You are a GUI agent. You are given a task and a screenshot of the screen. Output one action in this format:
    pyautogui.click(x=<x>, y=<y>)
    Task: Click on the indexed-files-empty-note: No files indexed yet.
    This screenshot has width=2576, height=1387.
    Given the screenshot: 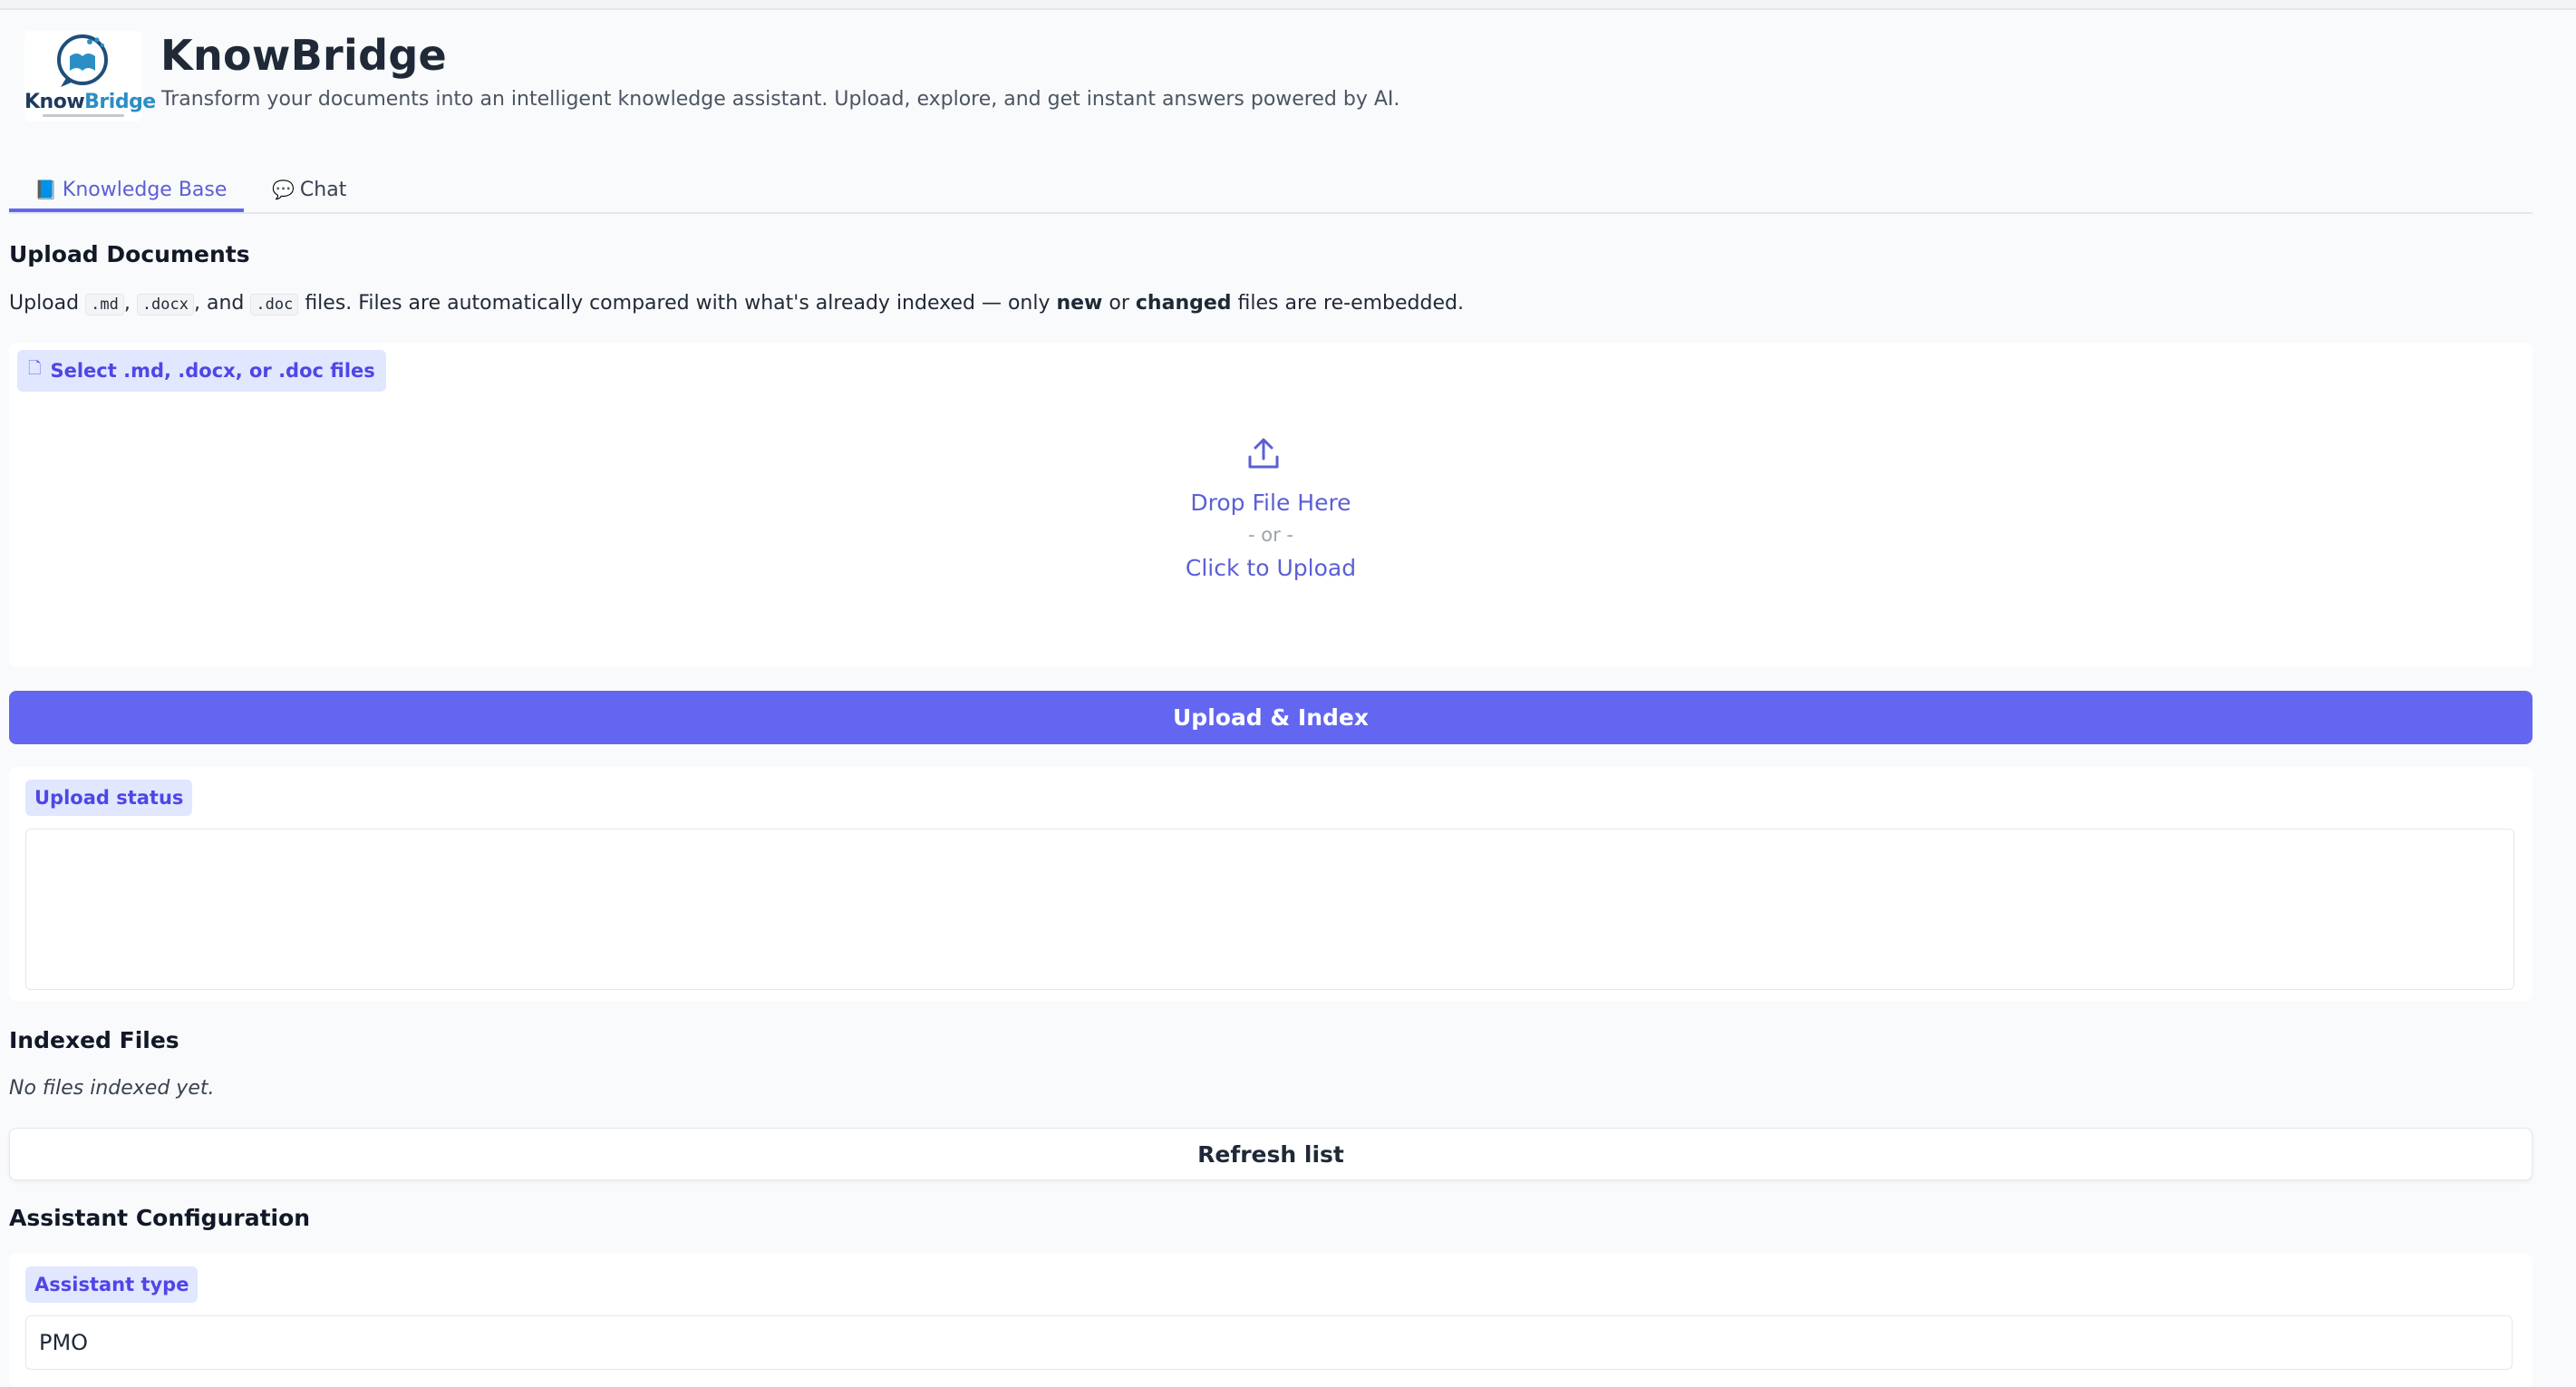 What is the action you would take?
    pyautogui.click(x=112, y=1089)
    